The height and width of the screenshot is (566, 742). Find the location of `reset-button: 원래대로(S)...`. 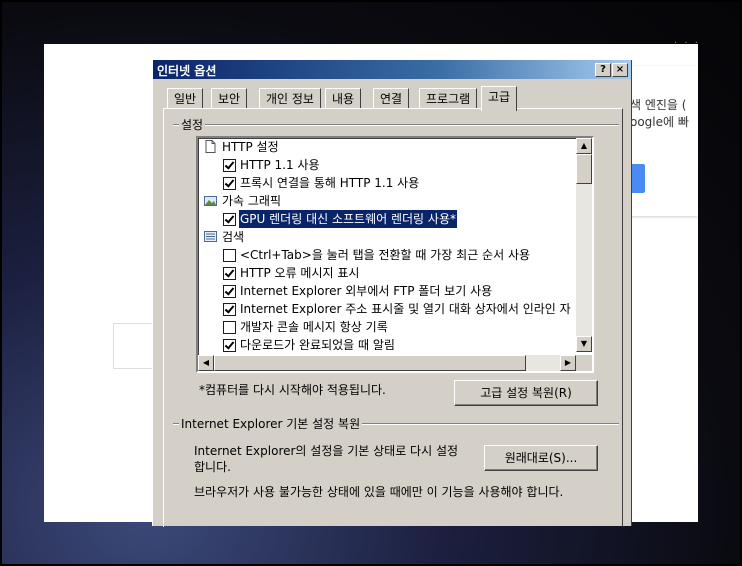

reset-button: 원래대로(S)... is located at coordinates (541, 458).